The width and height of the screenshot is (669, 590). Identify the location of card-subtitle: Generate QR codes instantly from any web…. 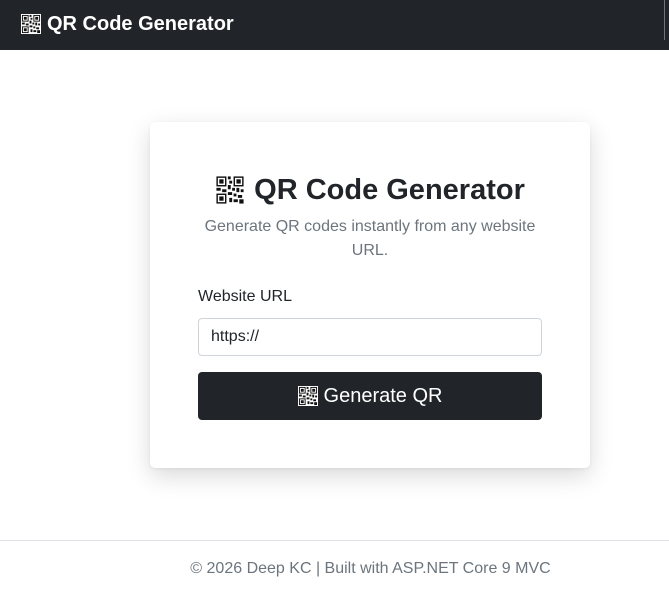
(370, 238).